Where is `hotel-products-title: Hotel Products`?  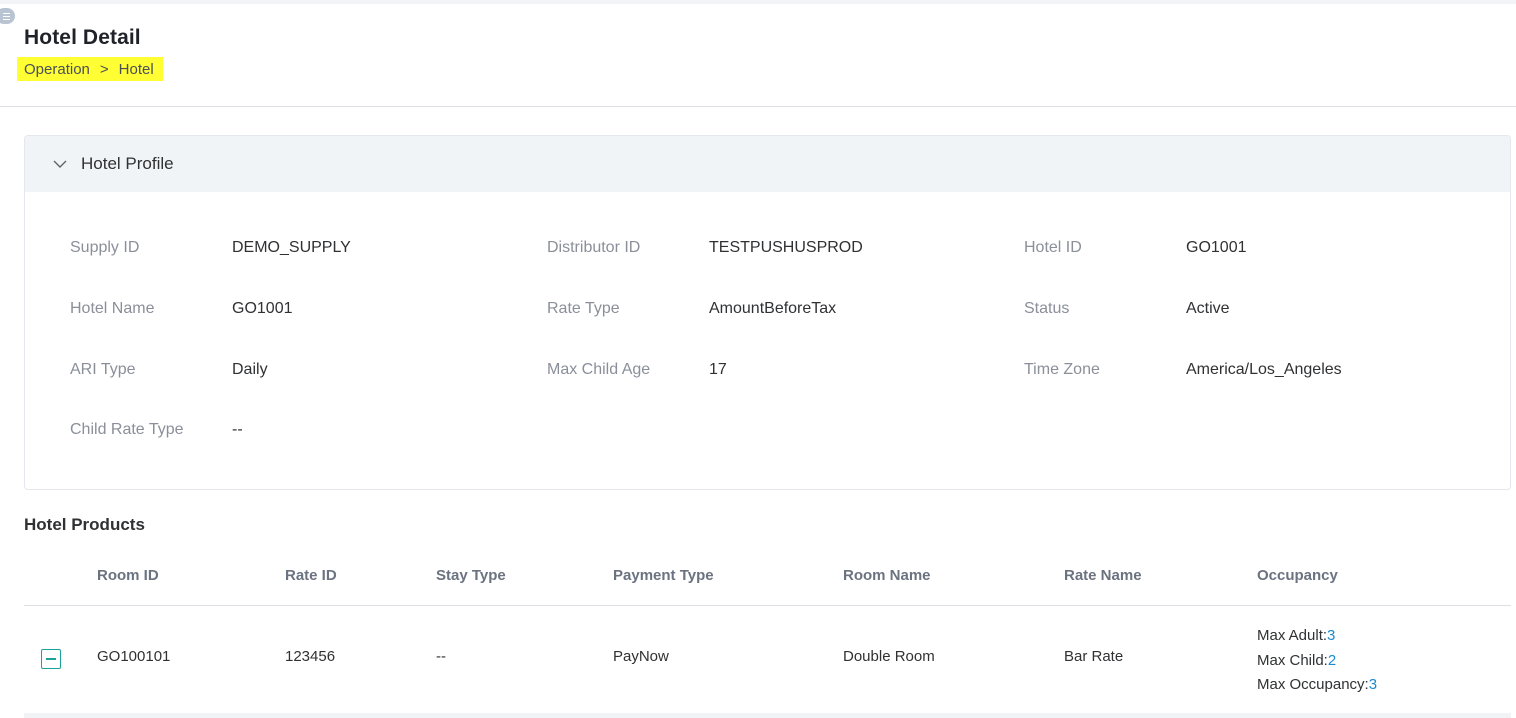
hotel-products-title: Hotel Products is located at coordinates (84, 524).